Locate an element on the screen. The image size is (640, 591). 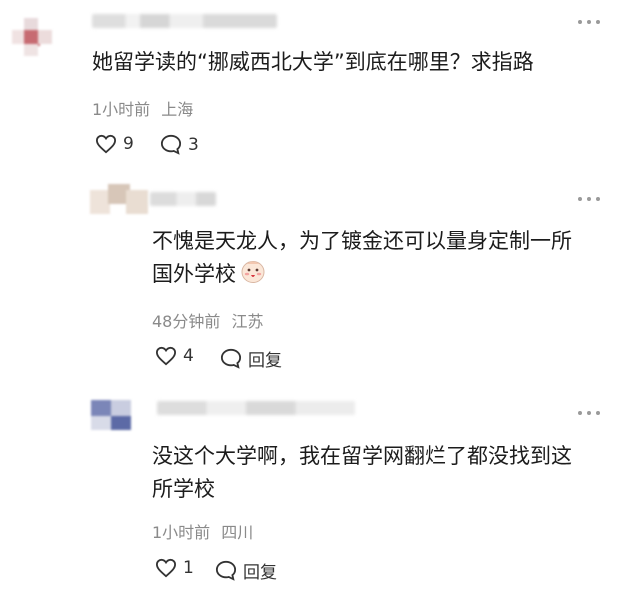
comment-meta: 1小时前 上海 is located at coordinates (142, 108).